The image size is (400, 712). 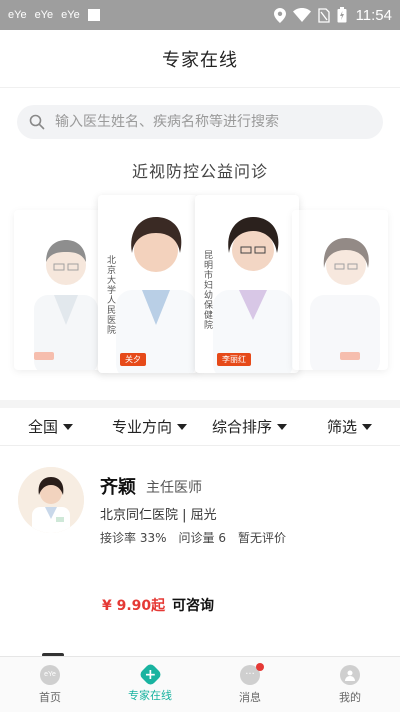 I want to click on app-header: 专家在线, so click(x=200, y=59).